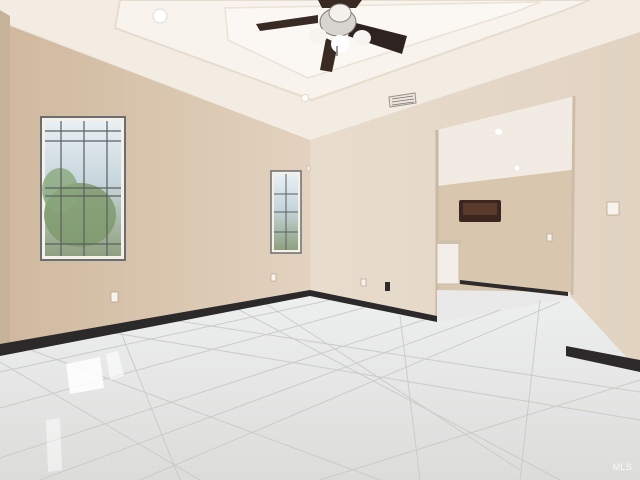 This screenshot has height=480, width=640. Describe the element at coordinates (449, 242) in the screenshot. I see `countertop` at that location.